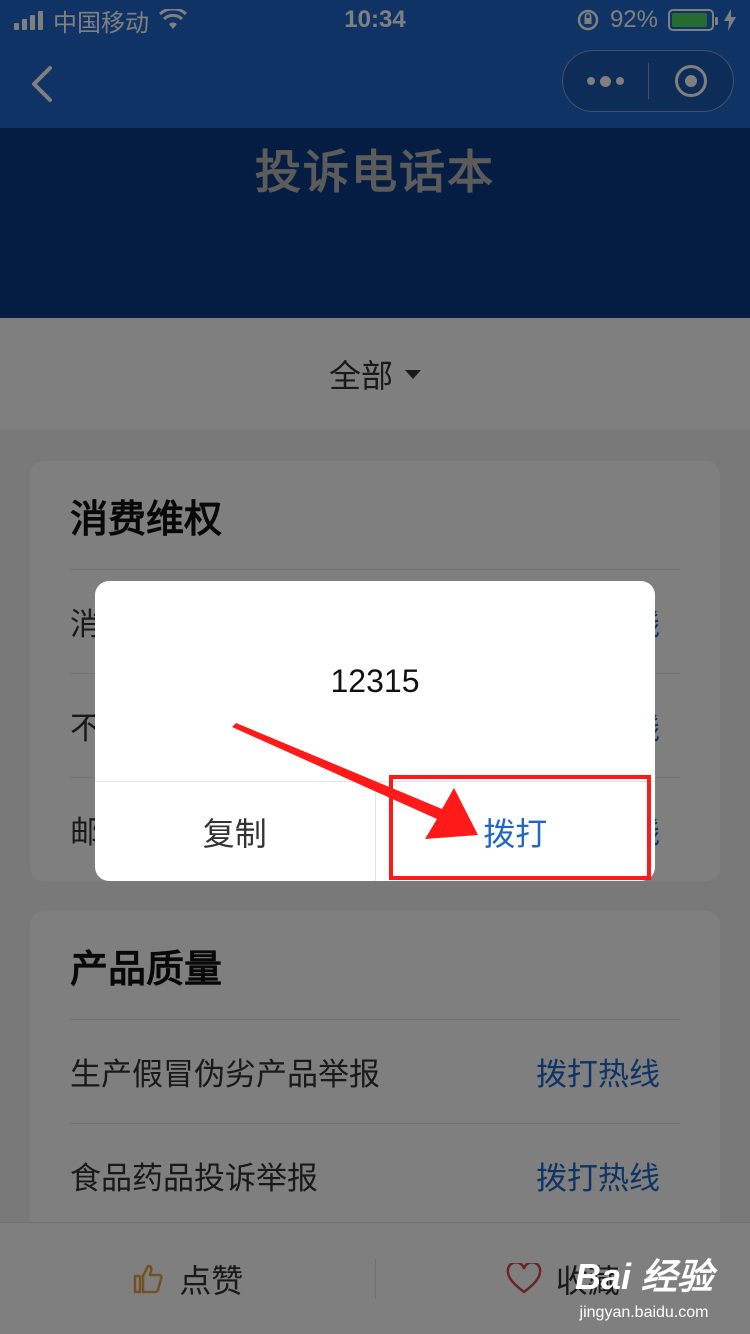 This screenshot has height=1334, width=750. I want to click on baidu-jingyan-watermark: Bai 经验 jingyan.baidu.com, so click(644, 1285).